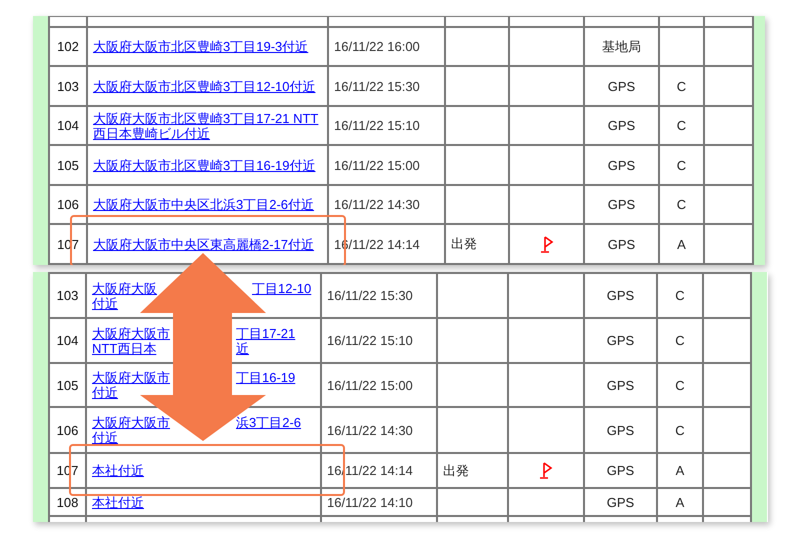 The height and width of the screenshot is (538, 800). I want to click on row-number: 108, so click(67, 502).